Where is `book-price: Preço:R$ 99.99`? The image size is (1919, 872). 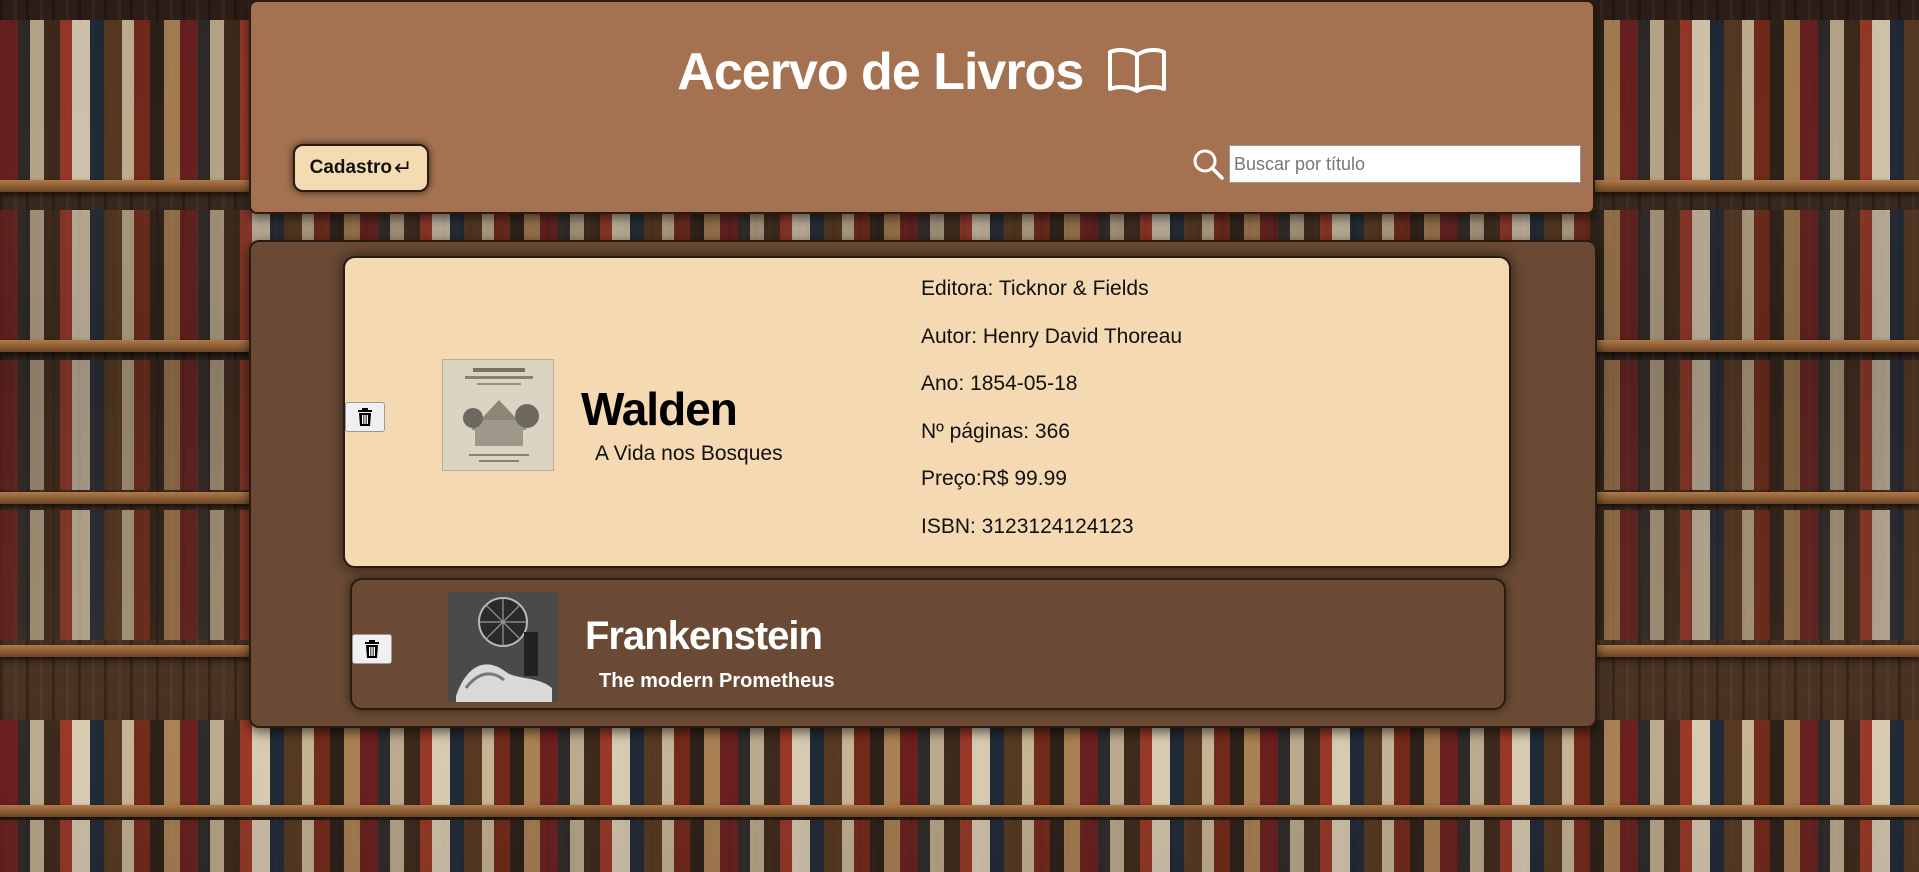 book-price: Preço:R$ 99.99 is located at coordinates (994, 478).